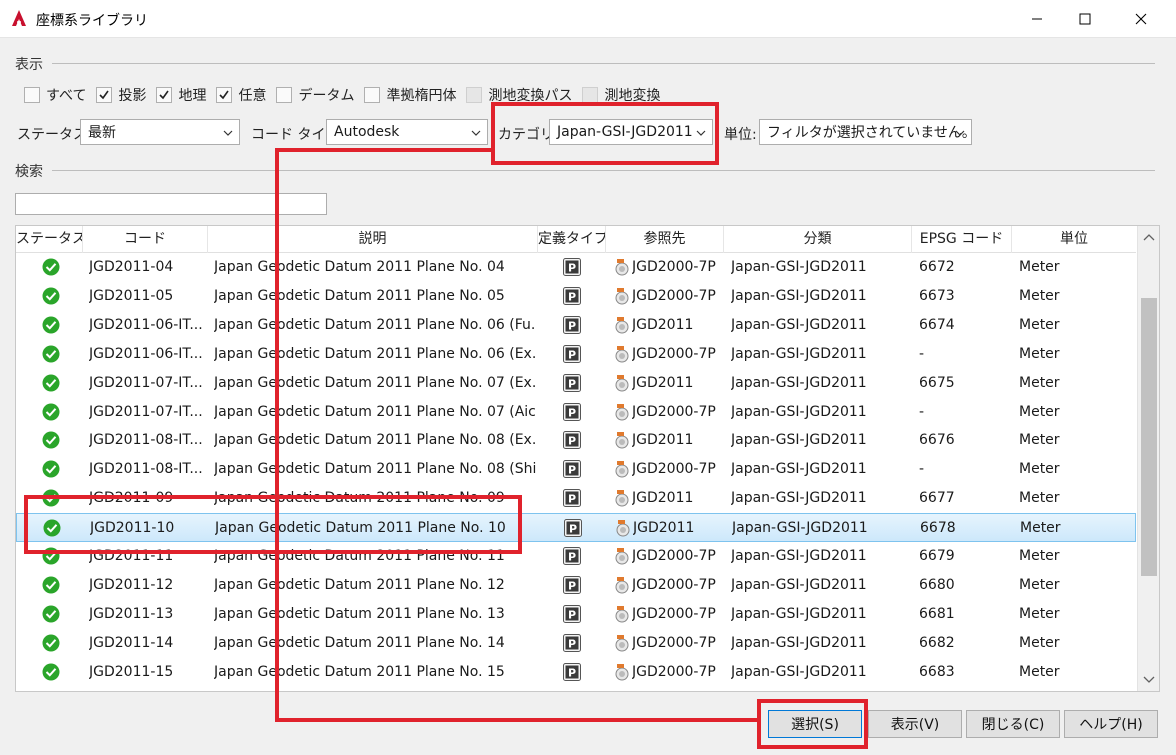  Describe the element at coordinates (517, 720) in the screenshot. I see `annotation-connector-bottom` at that location.